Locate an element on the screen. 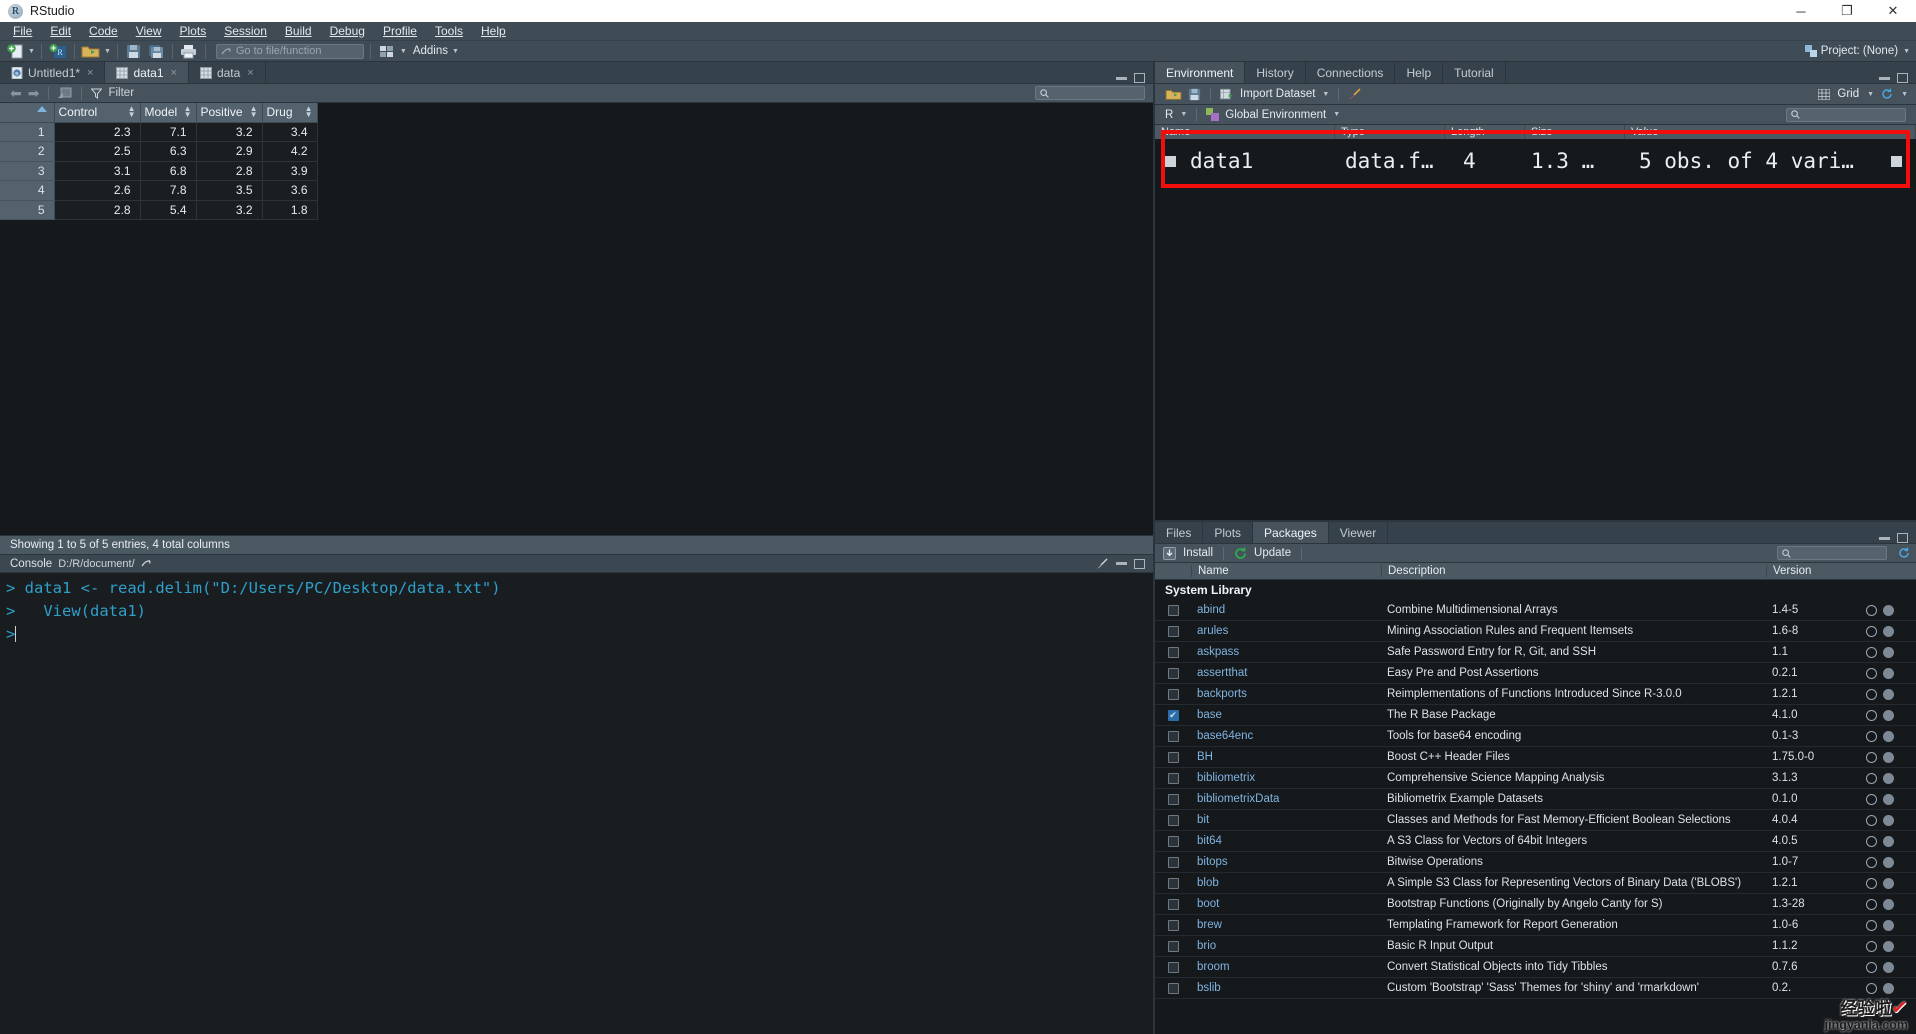  new-file-icon is located at coordinates (15, 51).